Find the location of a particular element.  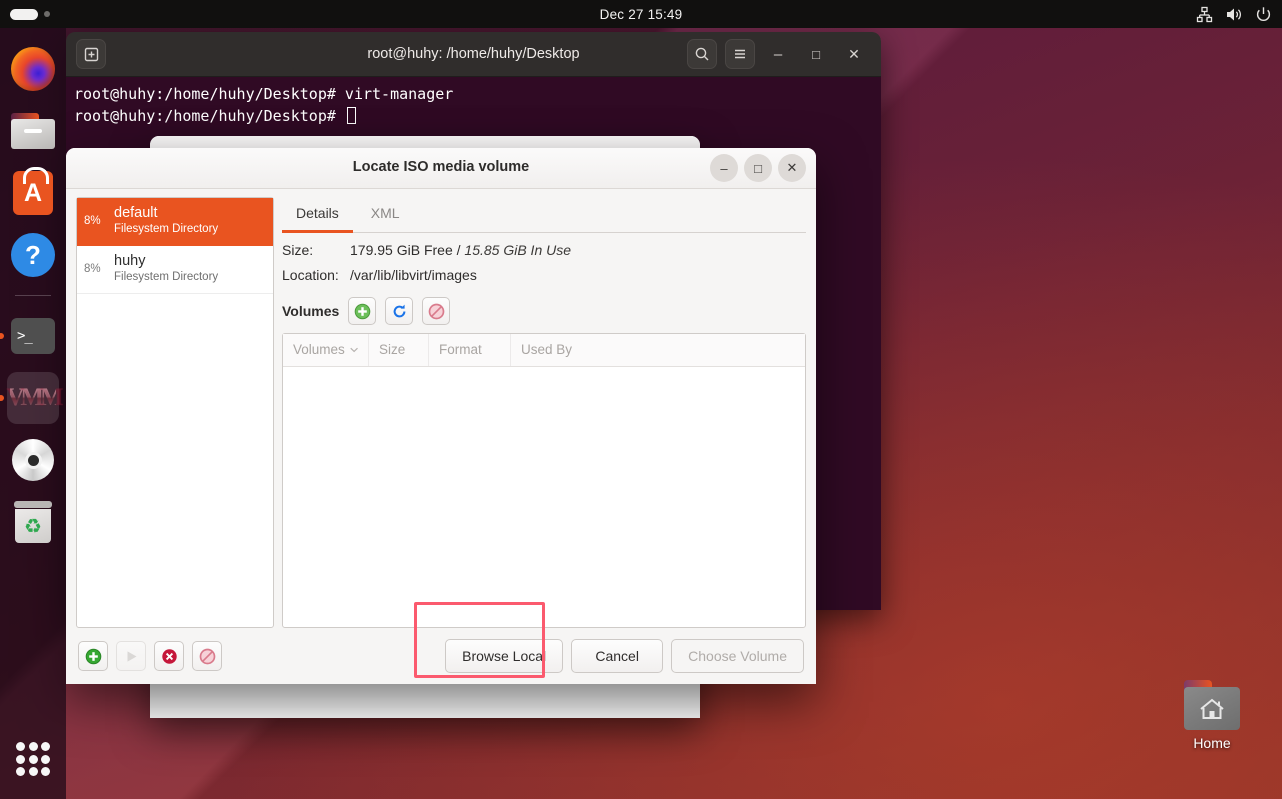

terminal-menu-button is located at coordinates (740, 54).